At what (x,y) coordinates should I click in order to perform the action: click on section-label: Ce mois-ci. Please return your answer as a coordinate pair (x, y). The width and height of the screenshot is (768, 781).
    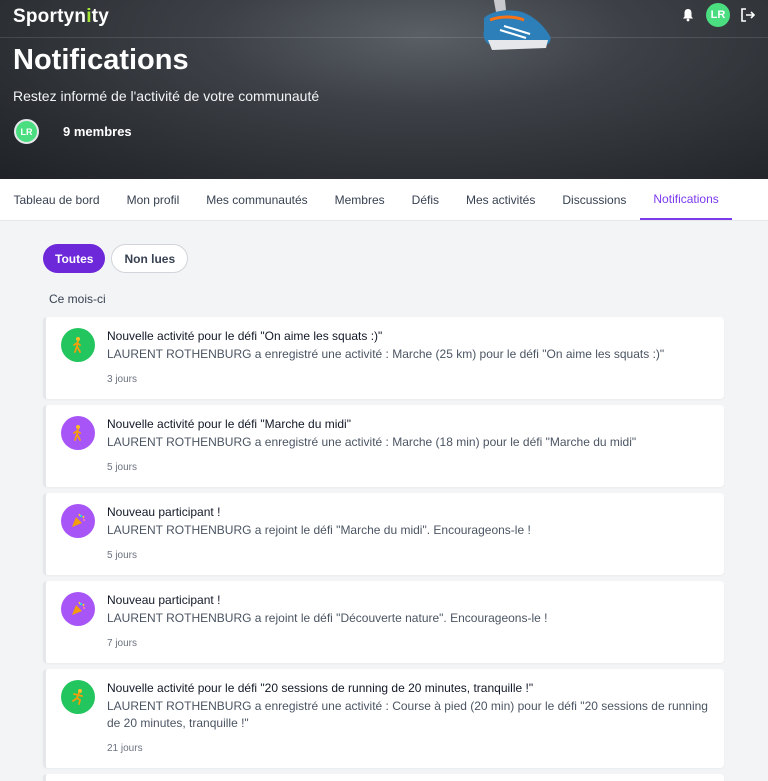
    Looking at the image, I should click on (77, 299).